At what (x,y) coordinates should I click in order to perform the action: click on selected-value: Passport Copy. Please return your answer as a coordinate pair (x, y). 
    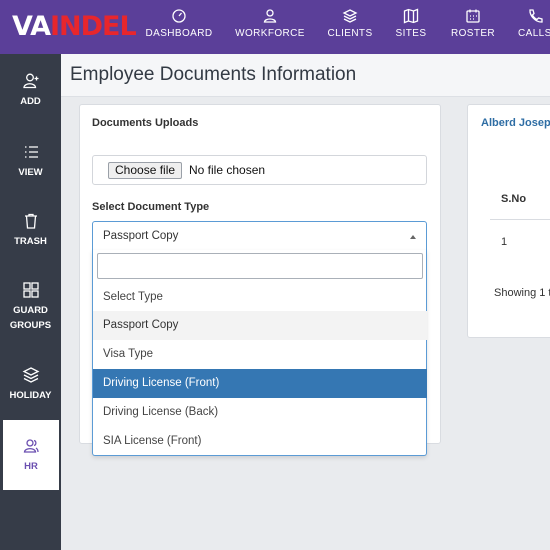
    Looking at the image, I should click on (141, 236).